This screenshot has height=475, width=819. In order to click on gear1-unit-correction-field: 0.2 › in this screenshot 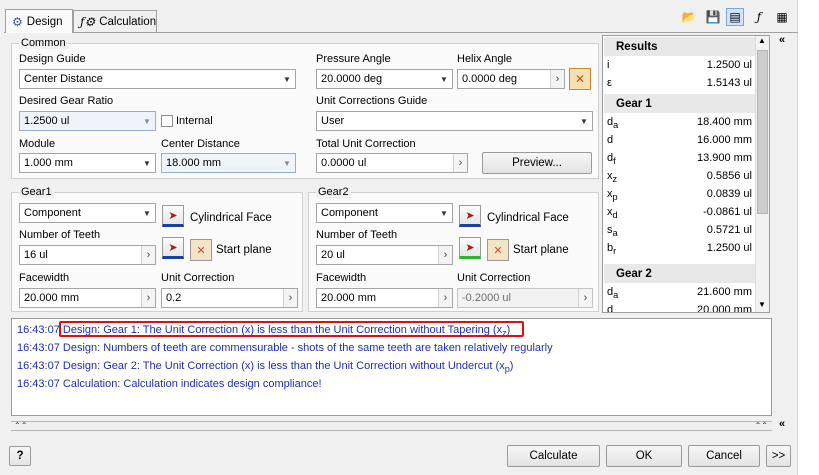, I will do `click(229, 298)`.